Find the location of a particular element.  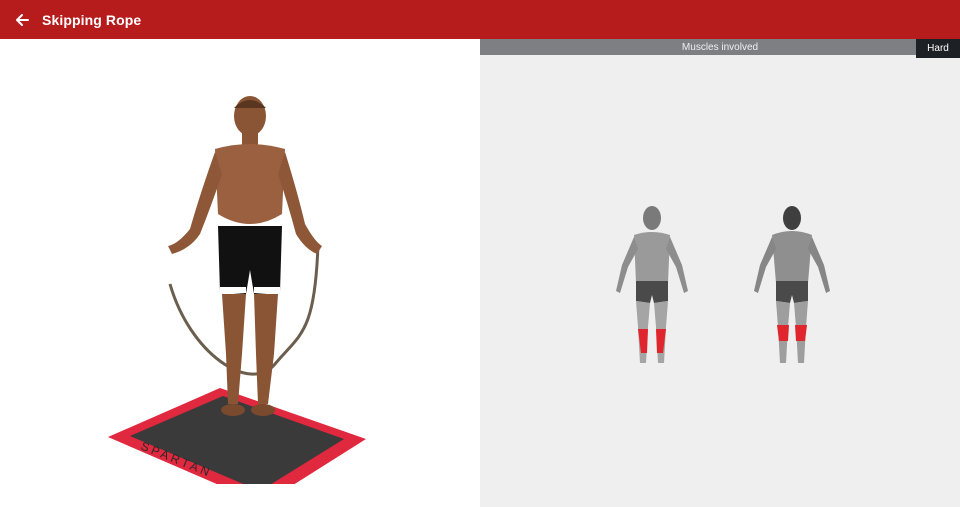

muscles-involved-header: Muscles involved is located at coordinates (720, 47).